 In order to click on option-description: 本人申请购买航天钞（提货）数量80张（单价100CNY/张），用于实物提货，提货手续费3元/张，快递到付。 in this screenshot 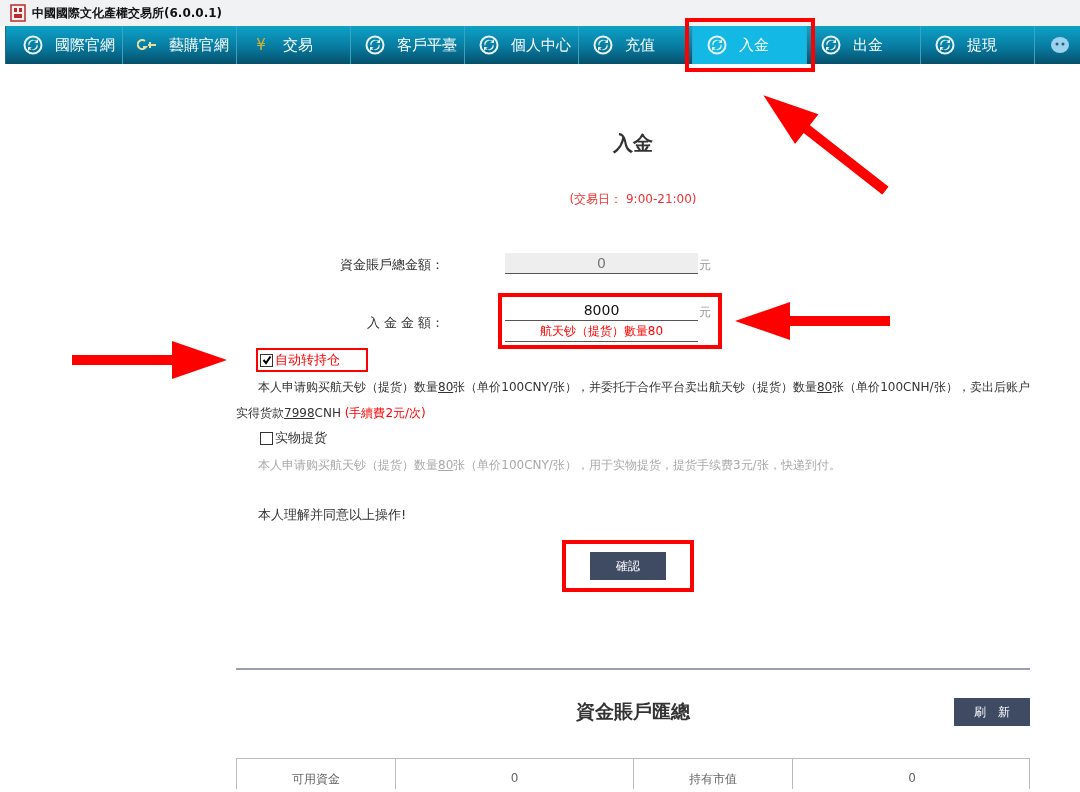, I will do `click(549, 465)`.